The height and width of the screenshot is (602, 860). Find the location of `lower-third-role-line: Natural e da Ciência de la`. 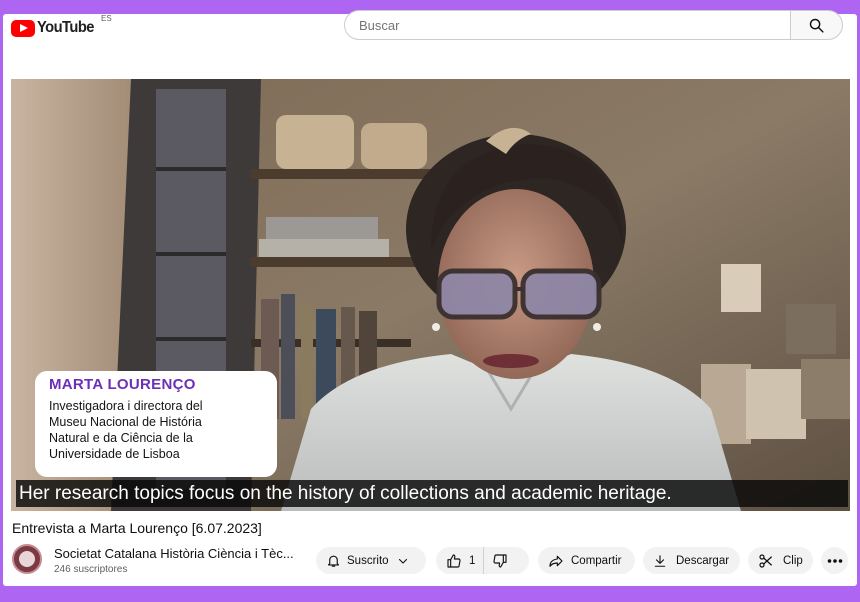

lower-third-role-line: Natural e da Ciência de la is located at coordinates (121, 438).